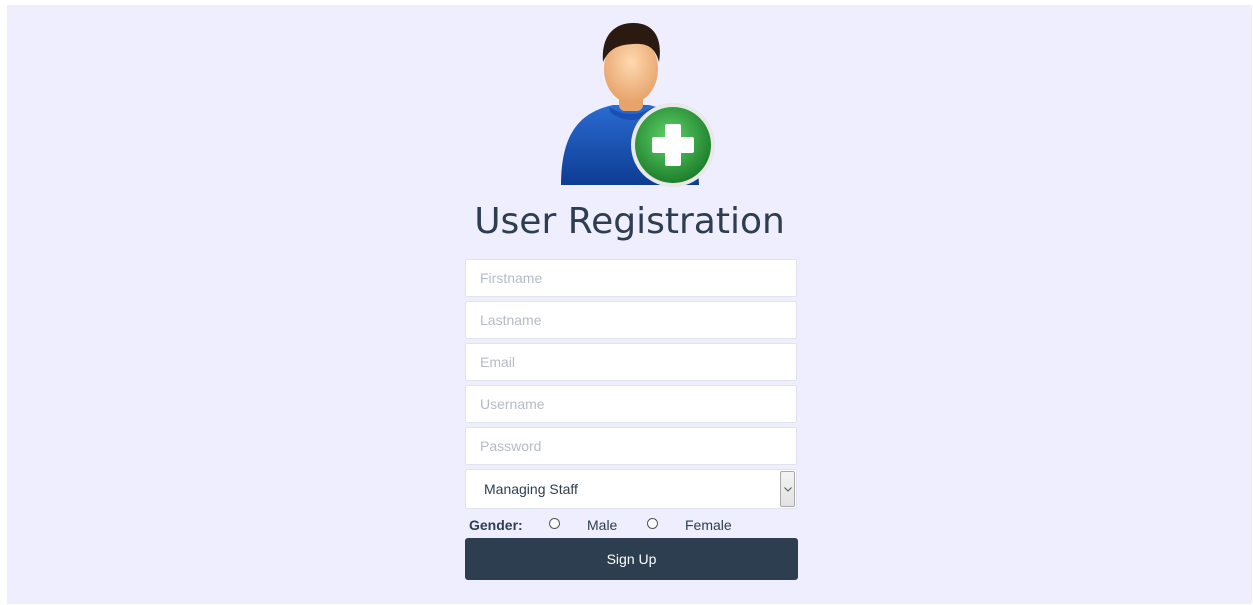 This screenshot has width=1253, height=605. I want to click on user-add-icon, so click(636, 107).